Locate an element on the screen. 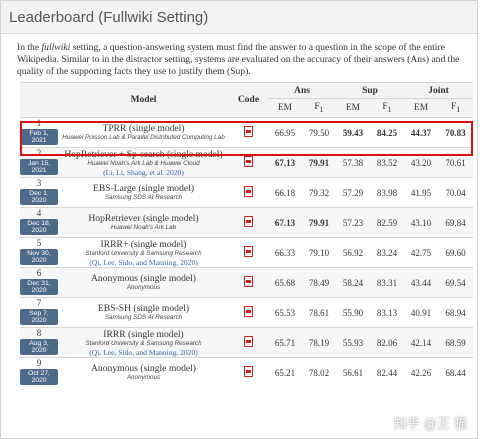 This screenshot has width=480, height=439. joint-em-cell: 41.95 is located at coordinates (421, 192).